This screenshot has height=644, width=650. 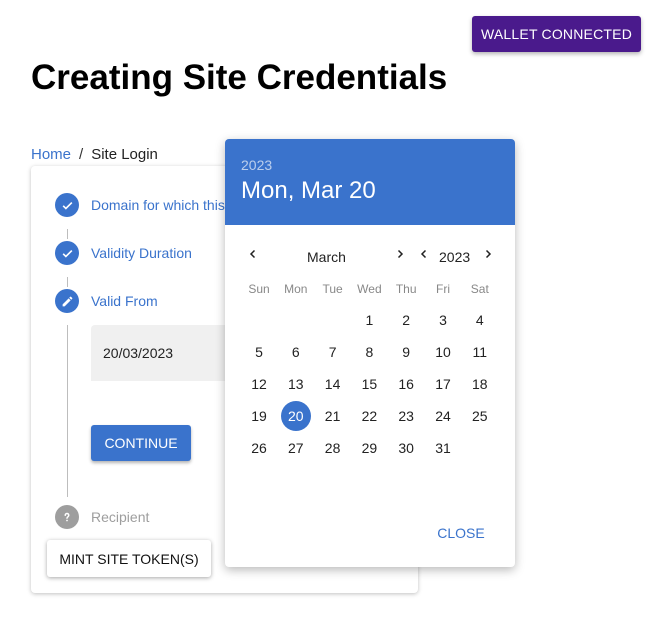 What do you see at coordinates (406, 384) in the screenshot?
I see `calendar-day: 16` at bounding box center [406, 384].